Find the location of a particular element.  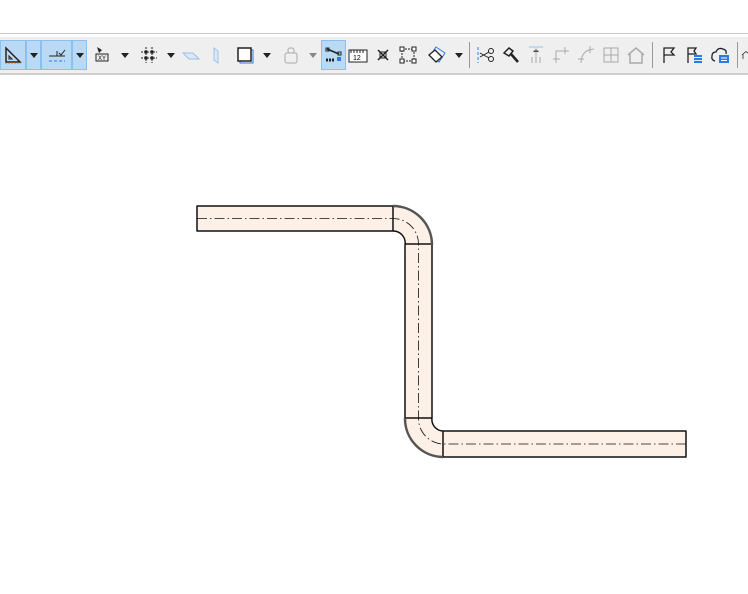

plane-horizontal-button is located at coordinates (191, 55).